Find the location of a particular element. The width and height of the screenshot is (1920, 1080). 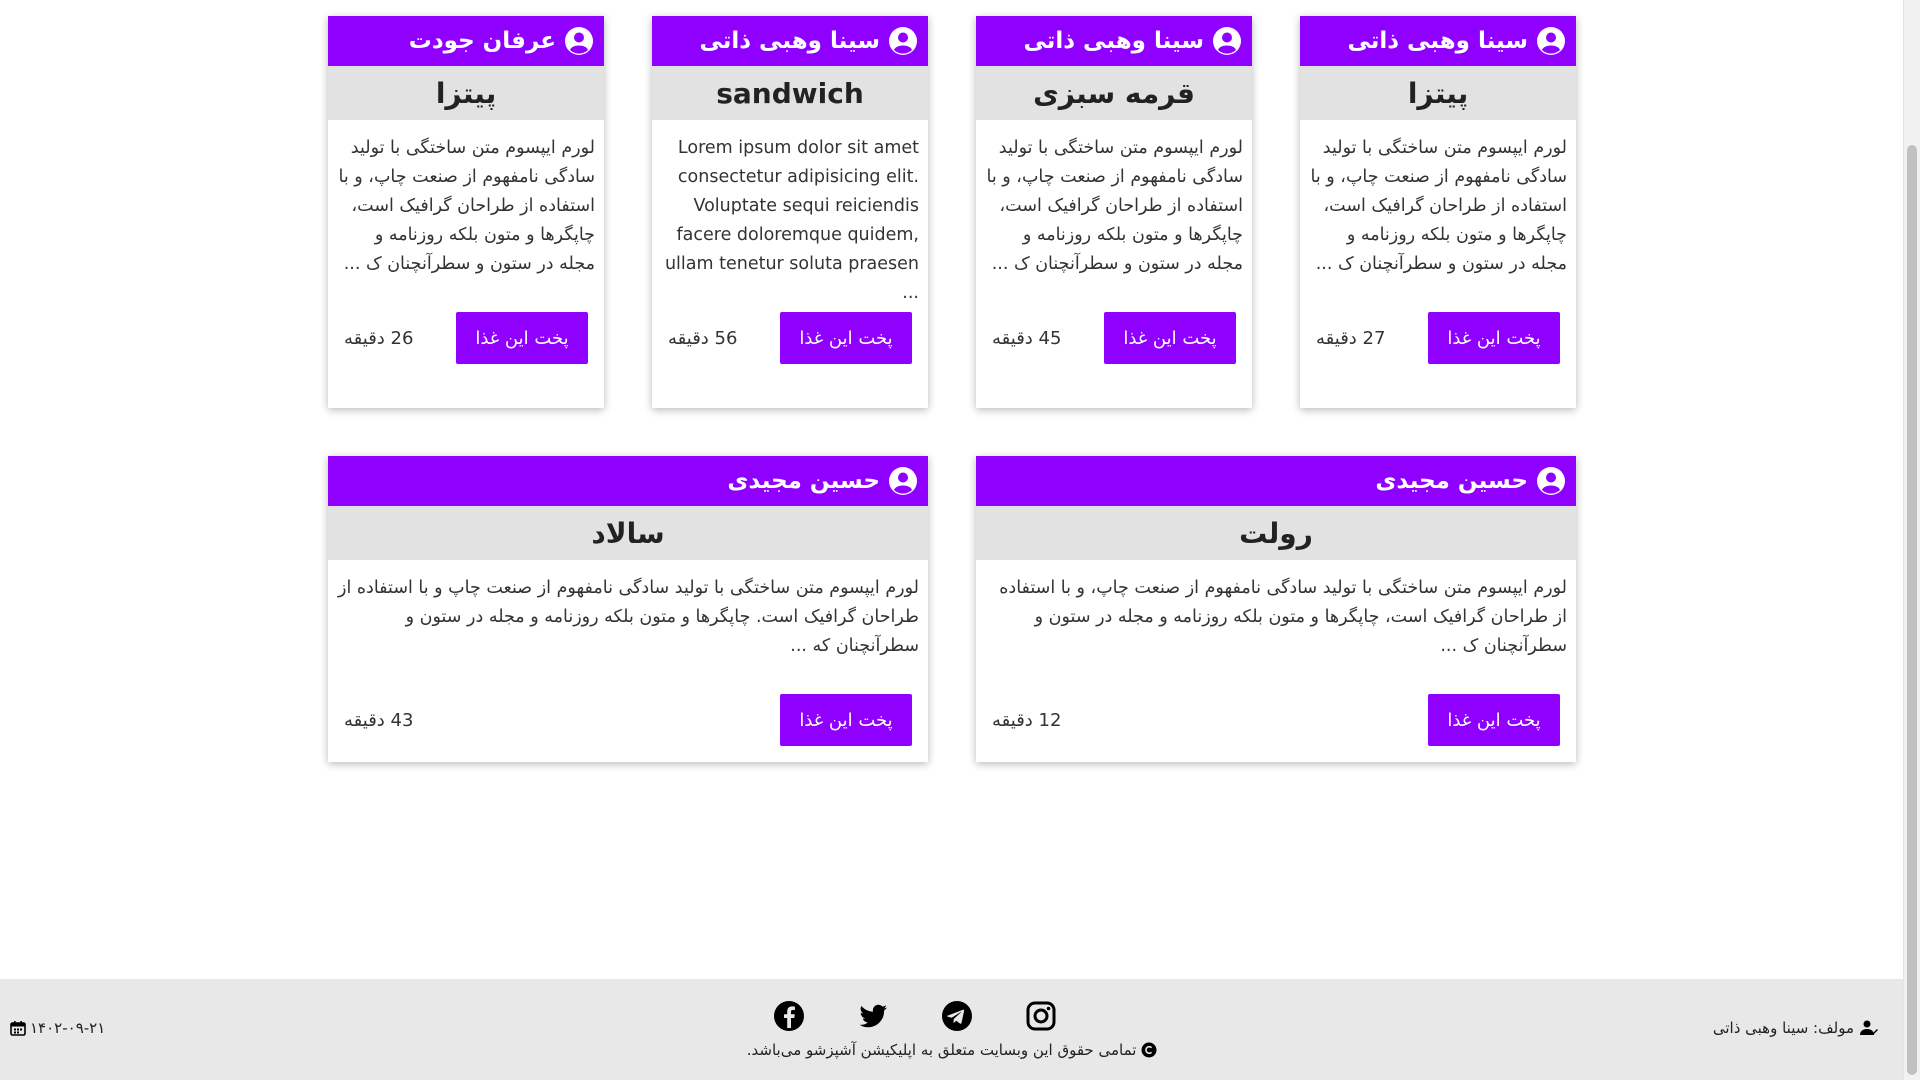

card-footer: پخت این غذا 43 دقیقه is located at coordinates (628, 728).